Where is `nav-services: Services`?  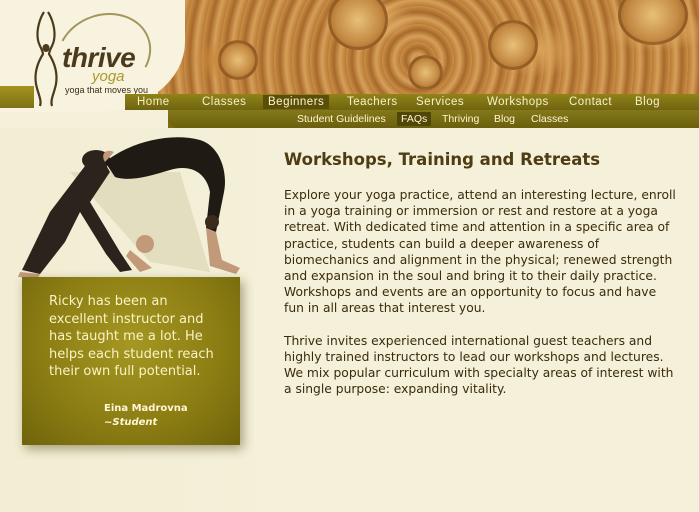
nav-services: Services is located at coordinates (440, 102).